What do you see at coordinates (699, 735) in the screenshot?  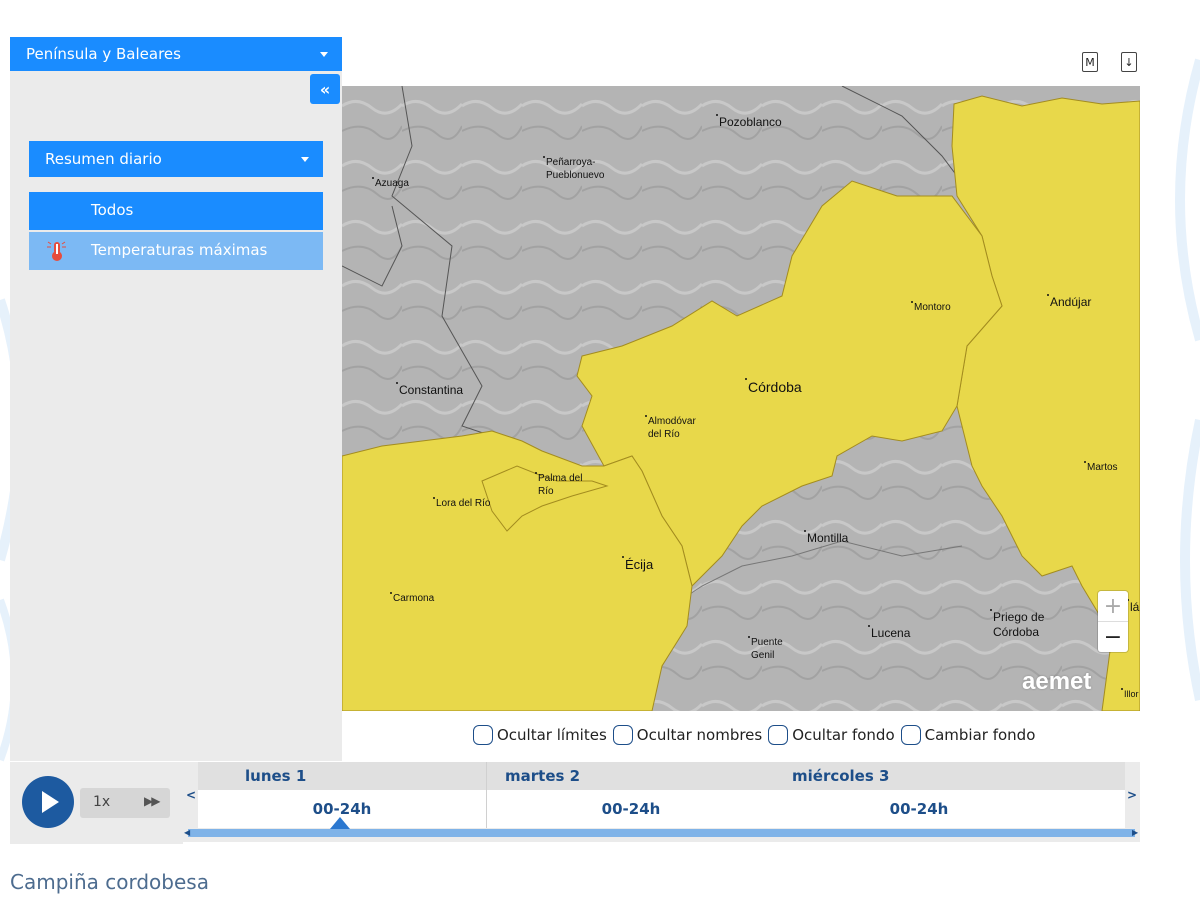 I see `checkbox-label: Ocultar nombres` at bounding box center [699, 735].